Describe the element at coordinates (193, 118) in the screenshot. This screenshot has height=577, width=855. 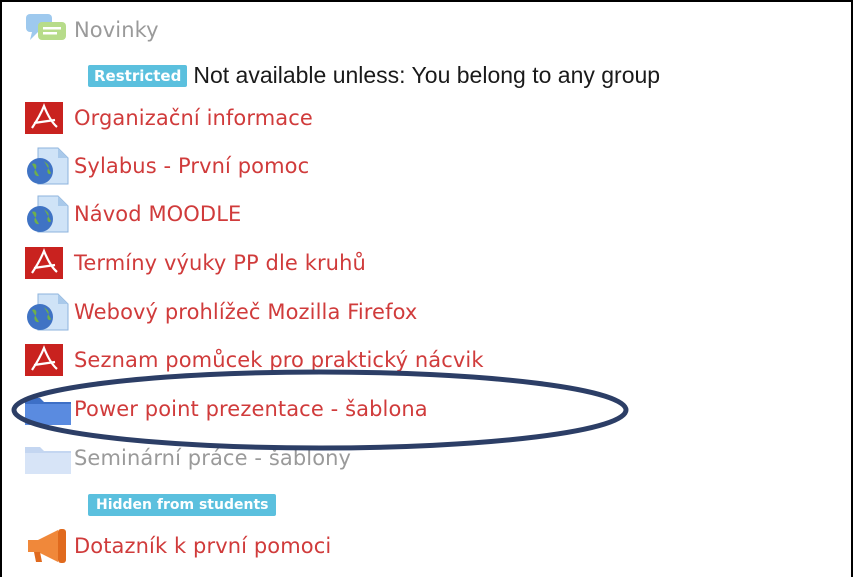
I see `activity-link: Organizační informace` at that location.